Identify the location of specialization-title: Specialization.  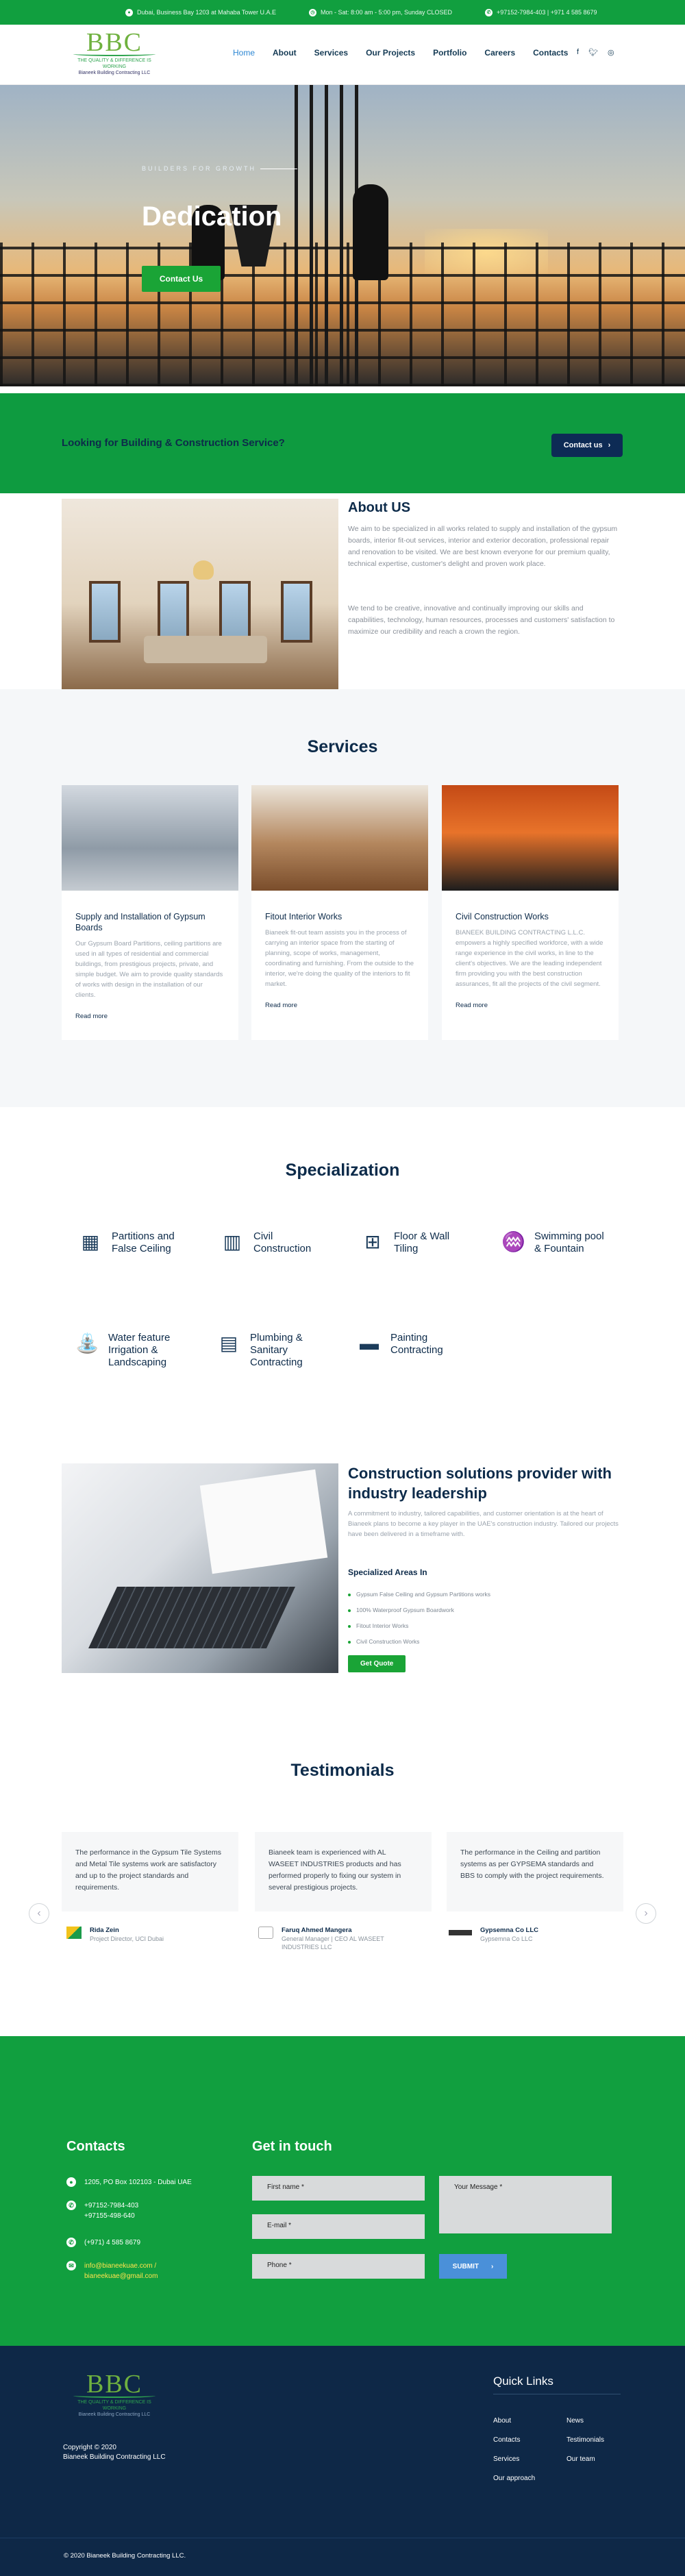
(342, 1170).